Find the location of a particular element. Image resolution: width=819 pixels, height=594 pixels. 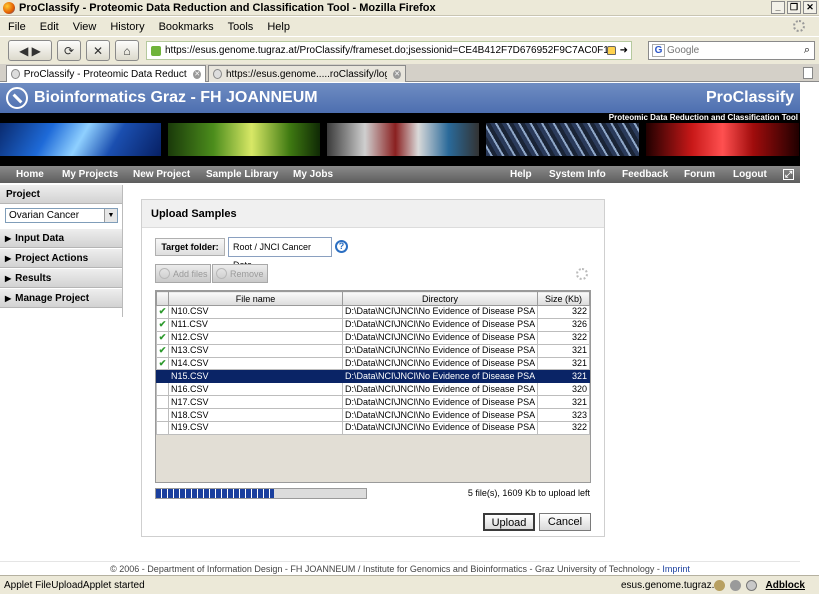

project-select: Ovarian Cancer ▼ is located at coordinates (61, 215).